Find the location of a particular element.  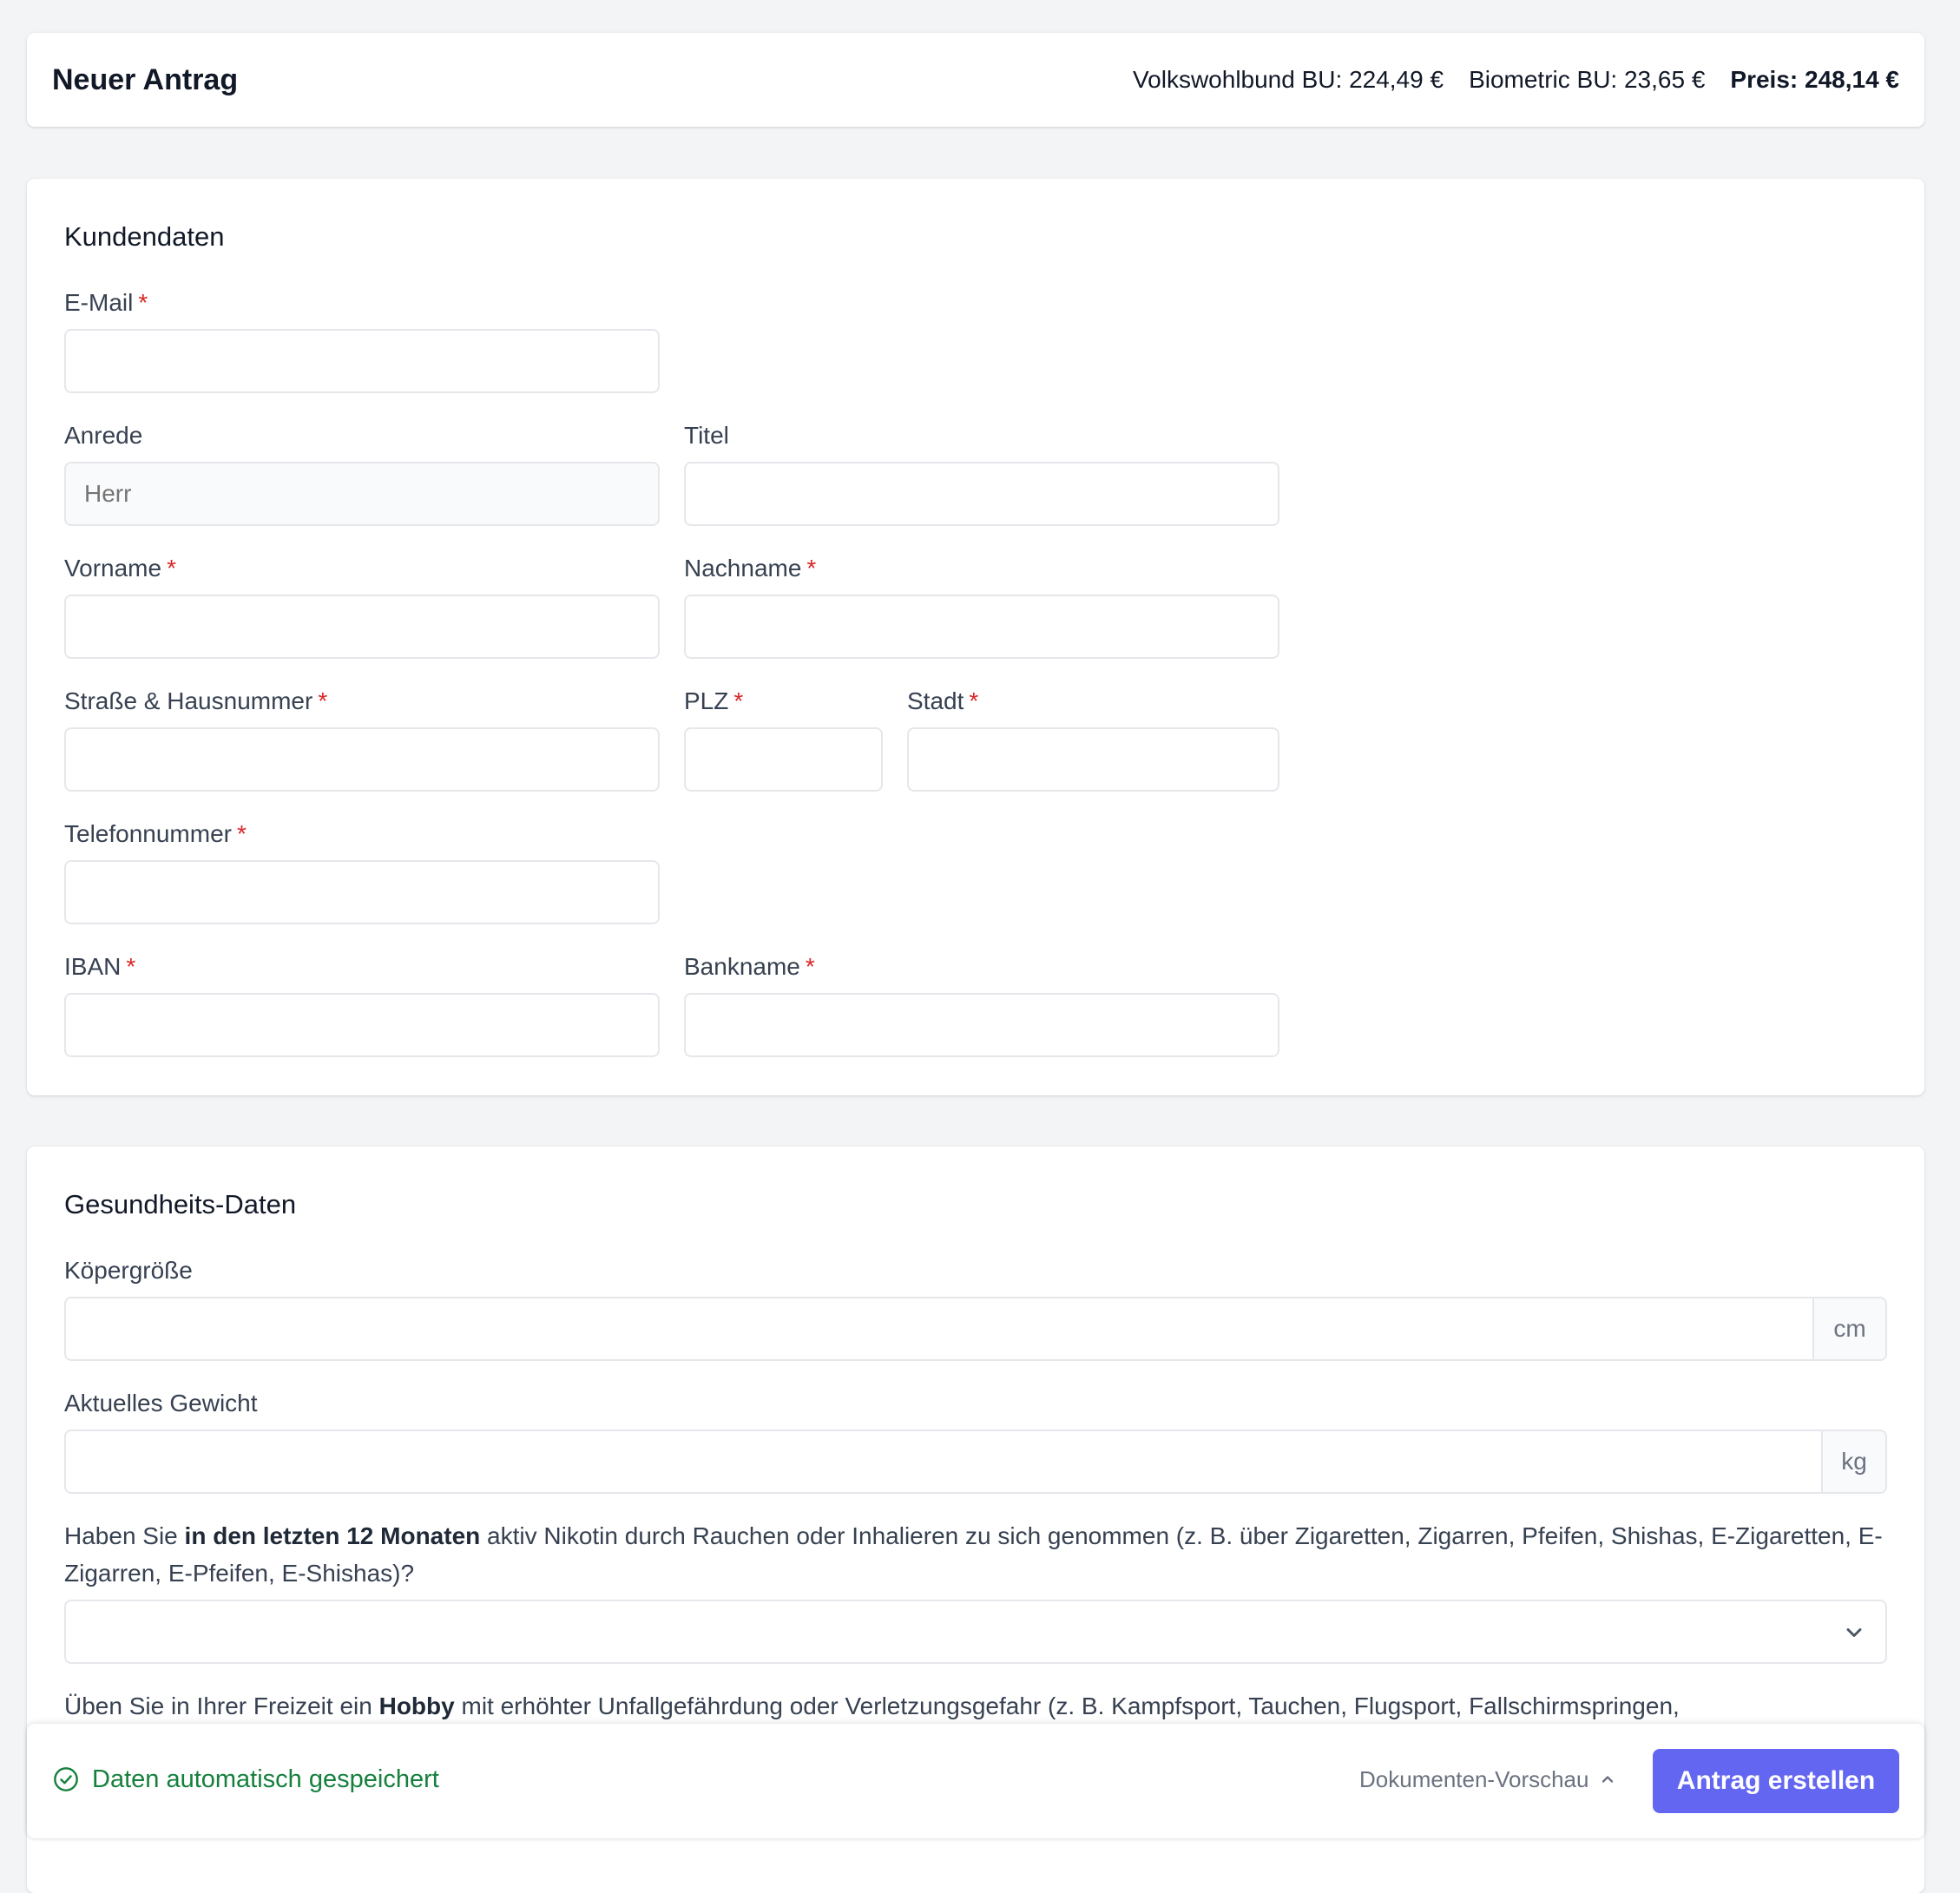

gewicht-label: Aktuelles Gewicht is located at coordinates (161, 1403).